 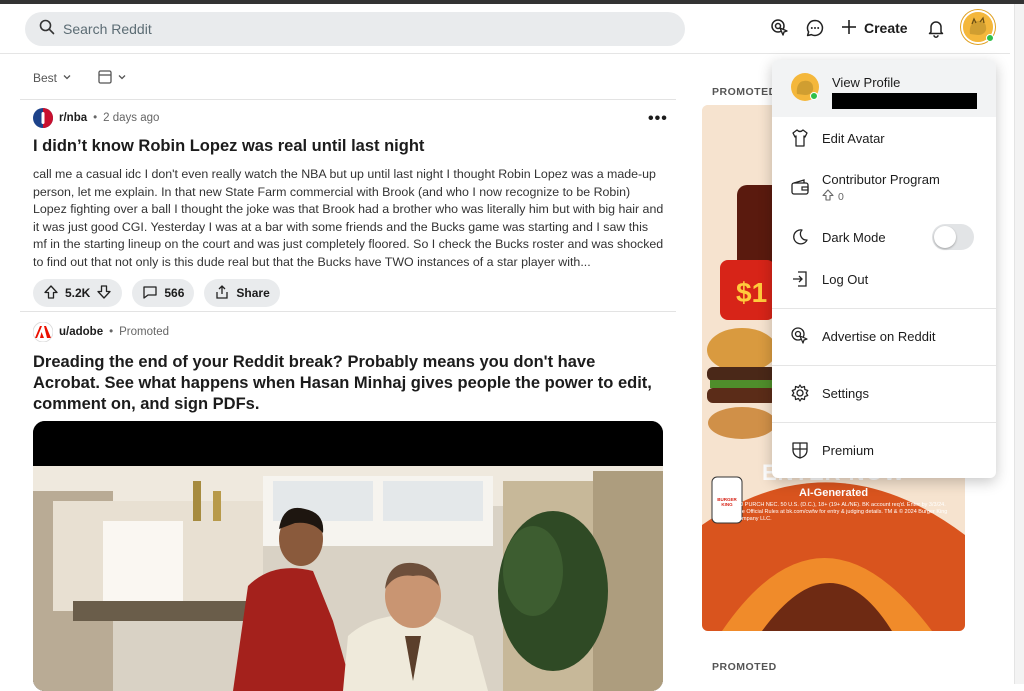 I want to click on create-label: Create, so click(x=886, y=28).